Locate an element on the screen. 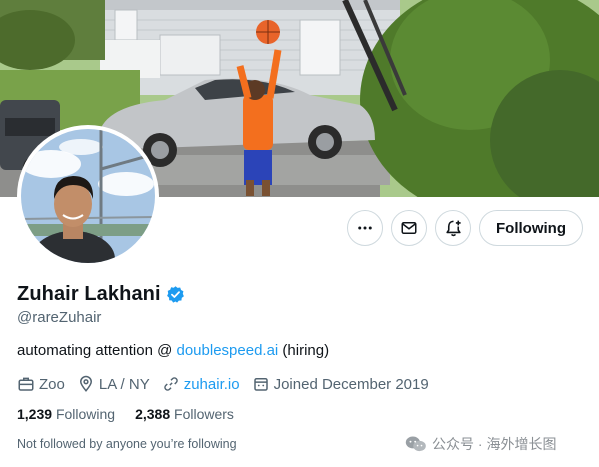 The image size is (599, 467). meta-joined-label: Joined December 2019 is located at coordinates (351, 384).